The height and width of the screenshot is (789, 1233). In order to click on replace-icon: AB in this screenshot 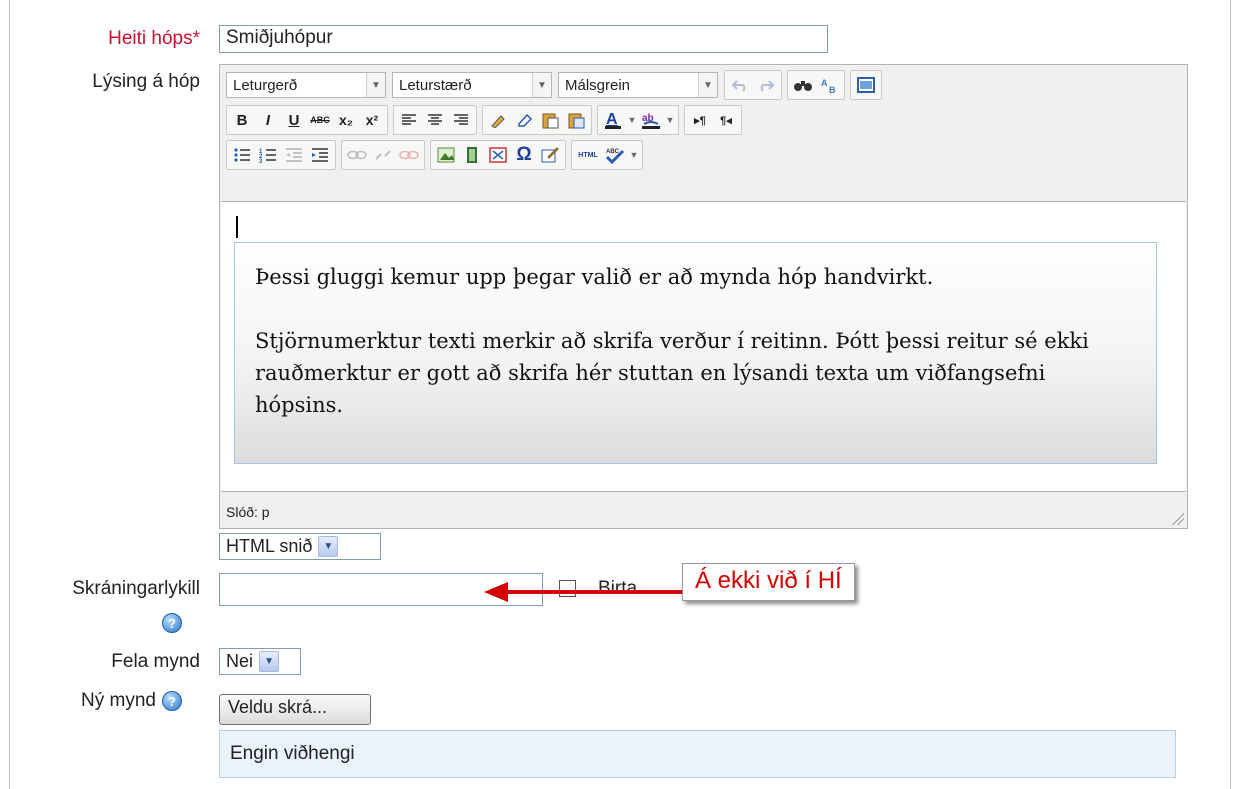, I will do `click(829, 85)`.